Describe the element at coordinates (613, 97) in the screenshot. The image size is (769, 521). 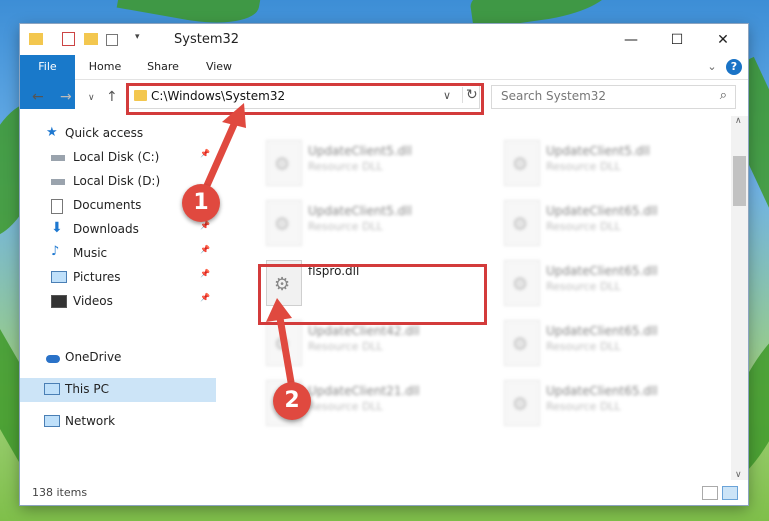
I see `search-input: Search System32 ⌕` at that location.